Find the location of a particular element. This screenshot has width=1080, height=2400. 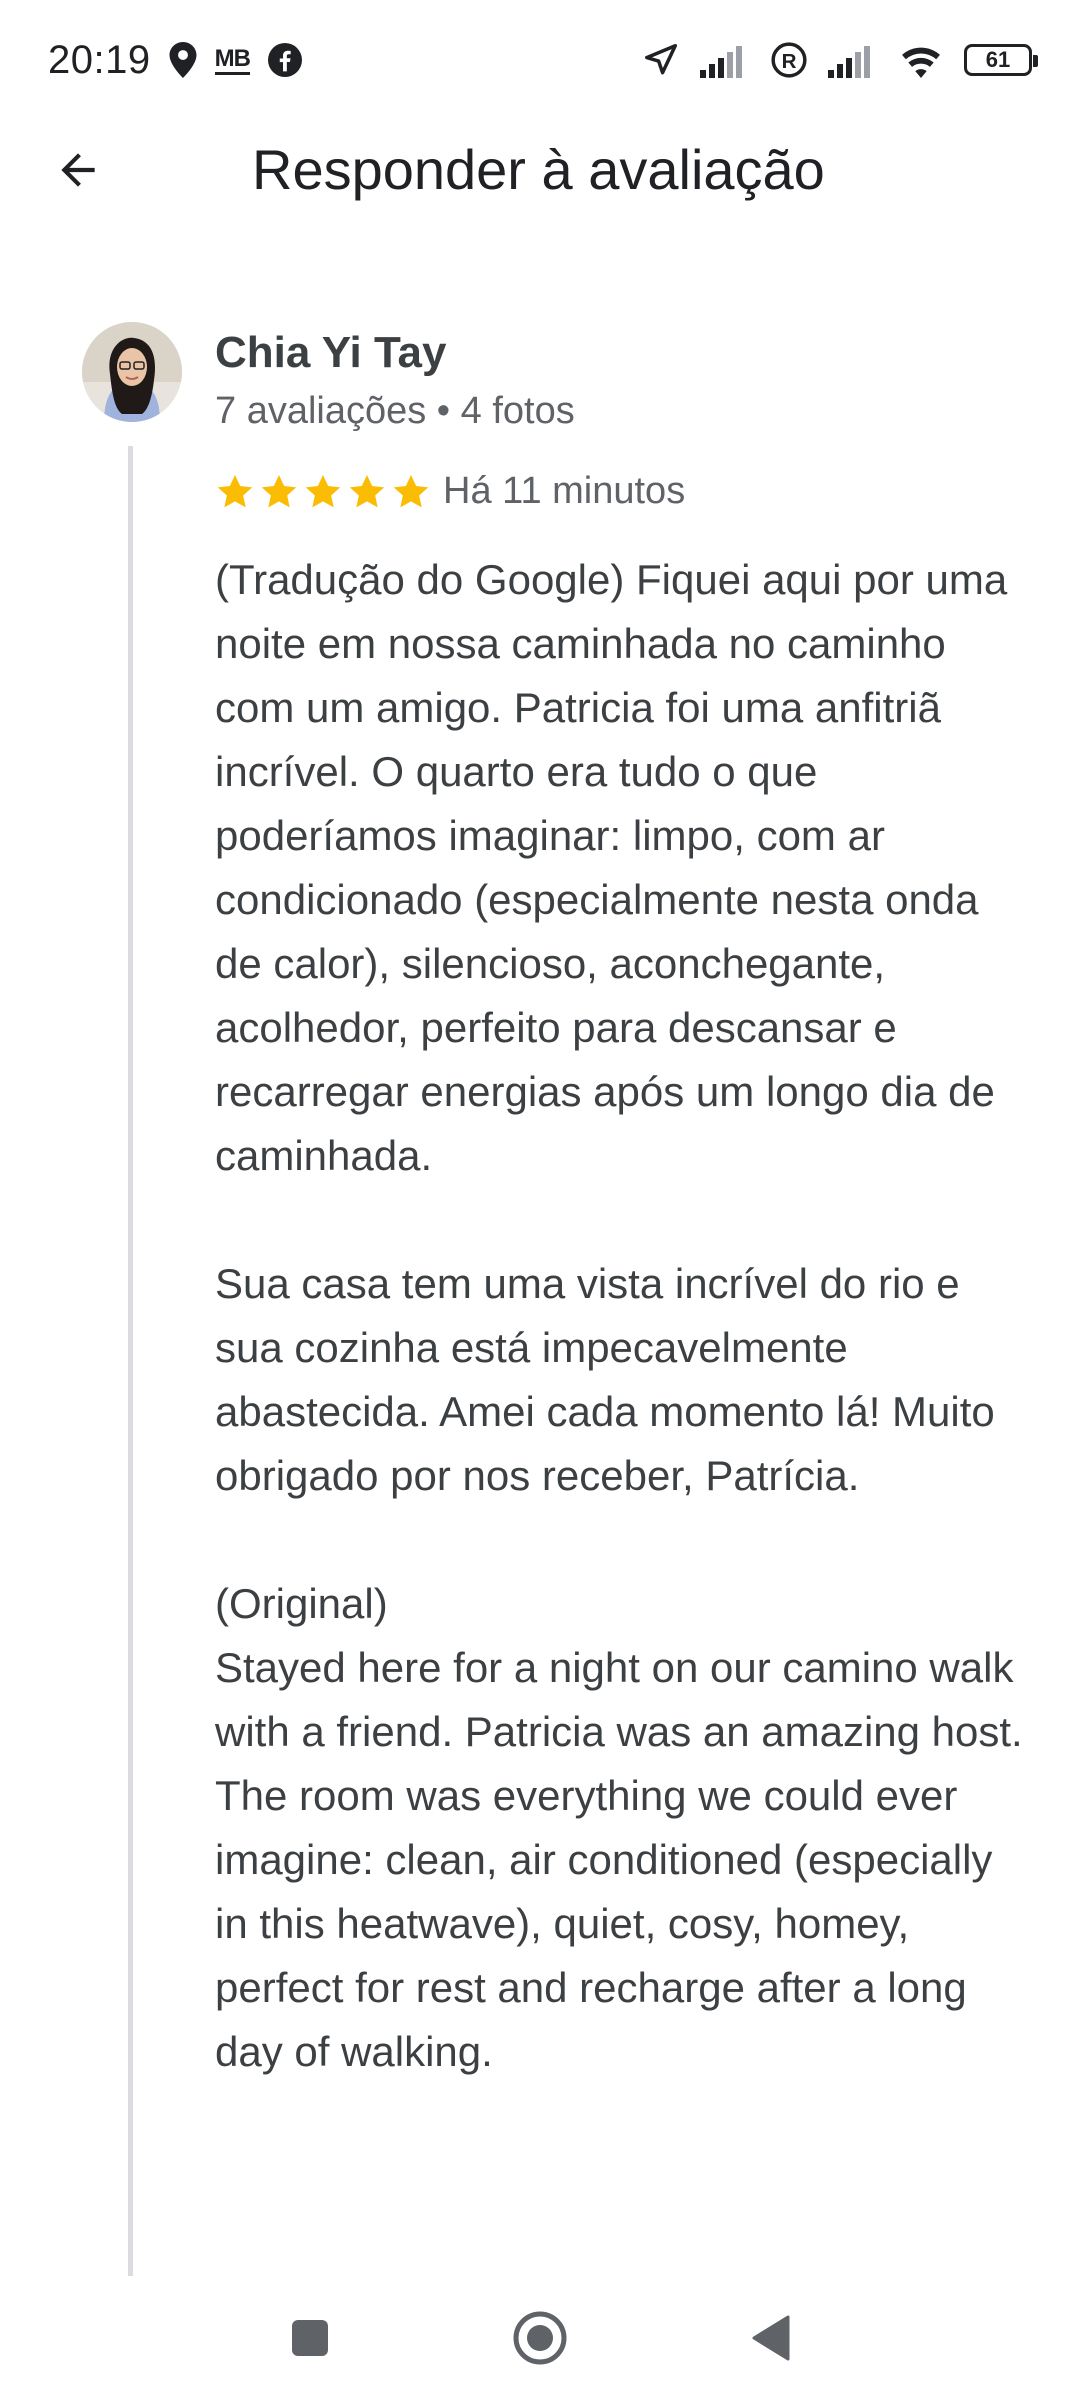

location-pin-icon is located at coordinates (183, 60).